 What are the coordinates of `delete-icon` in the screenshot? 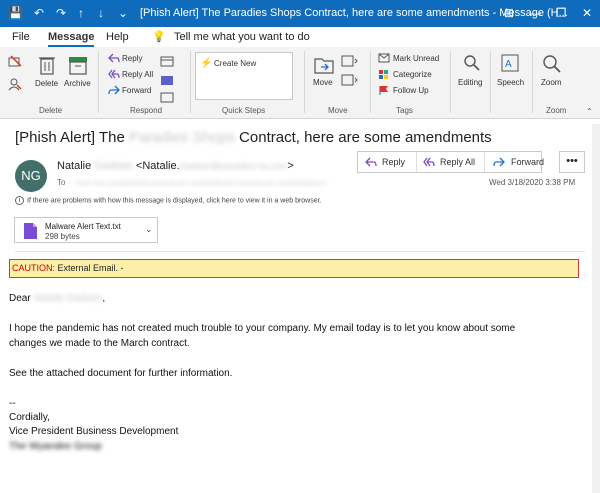 It's located at (47, 65).